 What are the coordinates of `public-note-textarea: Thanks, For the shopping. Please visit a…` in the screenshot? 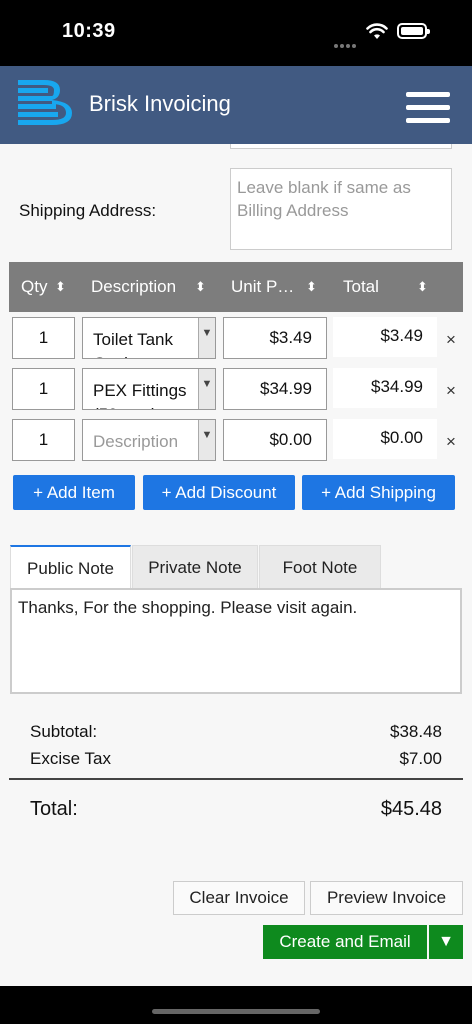 It's located at (236, 641).